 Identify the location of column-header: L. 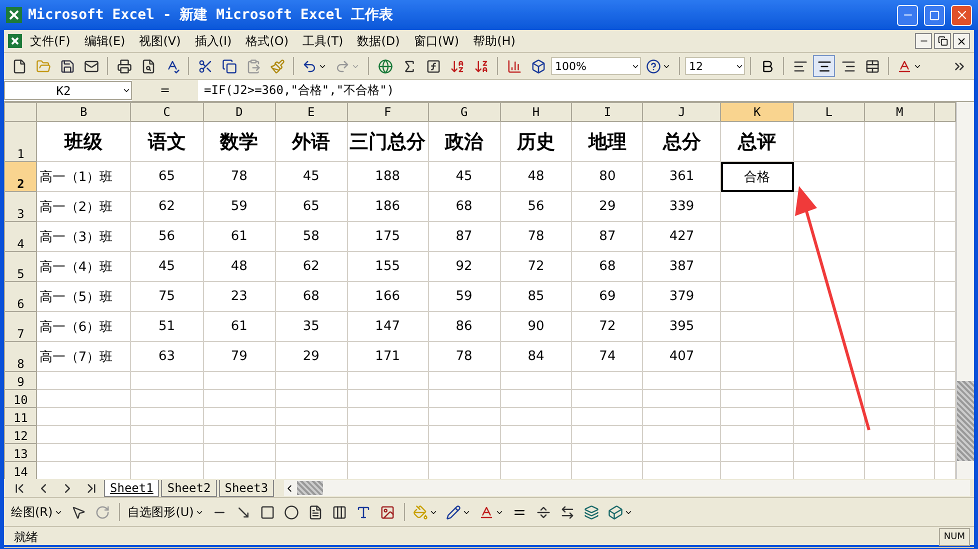
(829, 112).